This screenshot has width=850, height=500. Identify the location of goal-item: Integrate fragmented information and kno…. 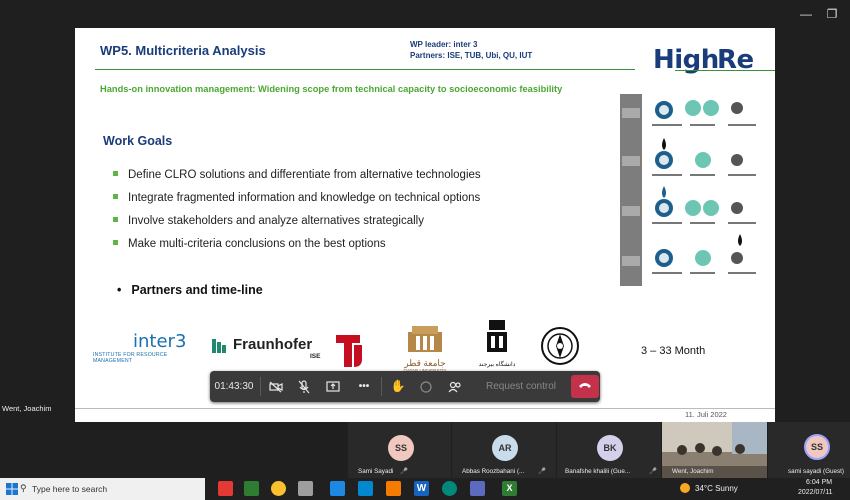
(296, 198).